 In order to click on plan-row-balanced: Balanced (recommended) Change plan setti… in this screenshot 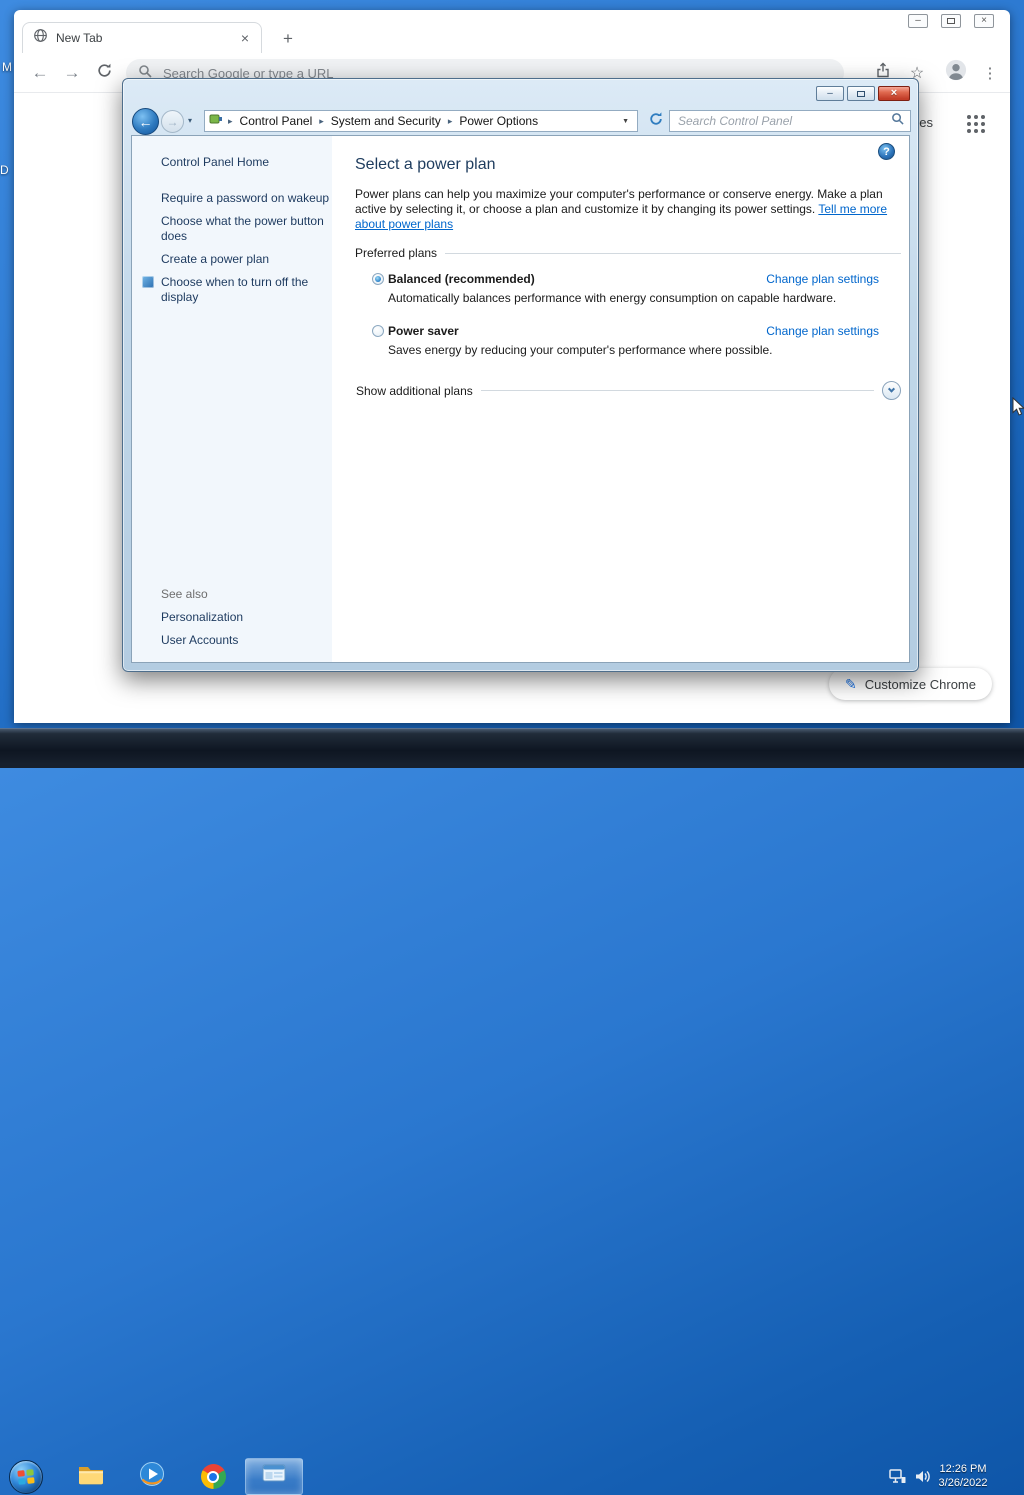, I will do `click(625, 292)`.